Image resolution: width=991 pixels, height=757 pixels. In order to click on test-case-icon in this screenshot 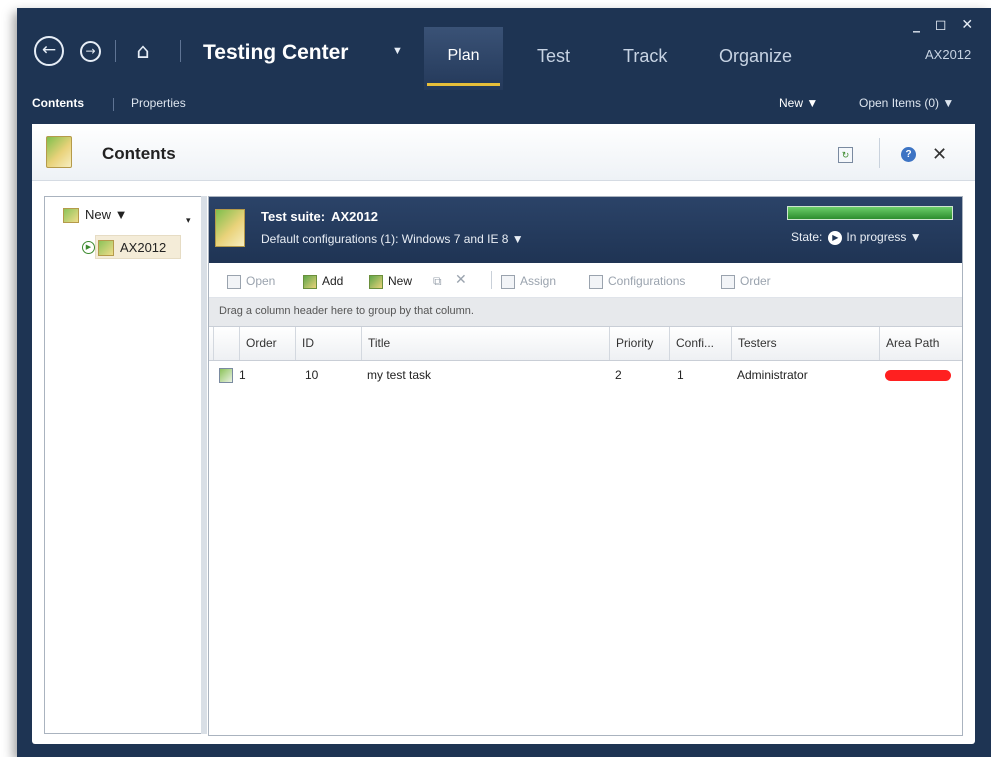, I will do `click(226, 375)`.